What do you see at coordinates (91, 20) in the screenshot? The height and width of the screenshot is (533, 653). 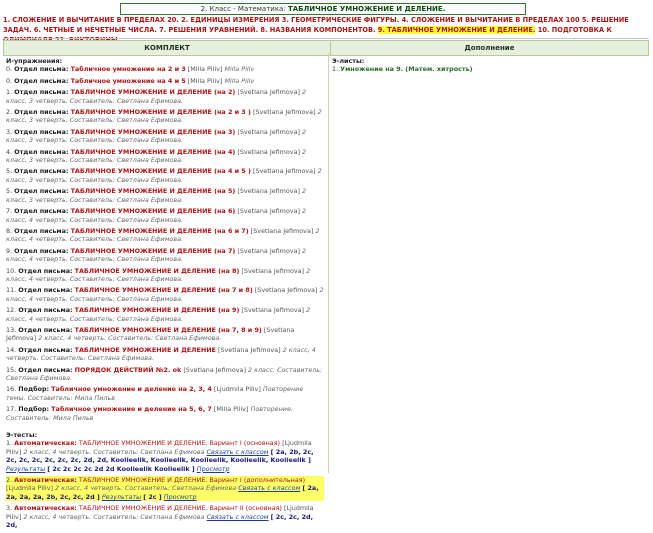 I see `topic-link: 1. СЛОЖЕНИЕ И ВЫЧИТАНИЕ В ПРЕДЕЛАХ 20.` at bounding box center [91, 20].